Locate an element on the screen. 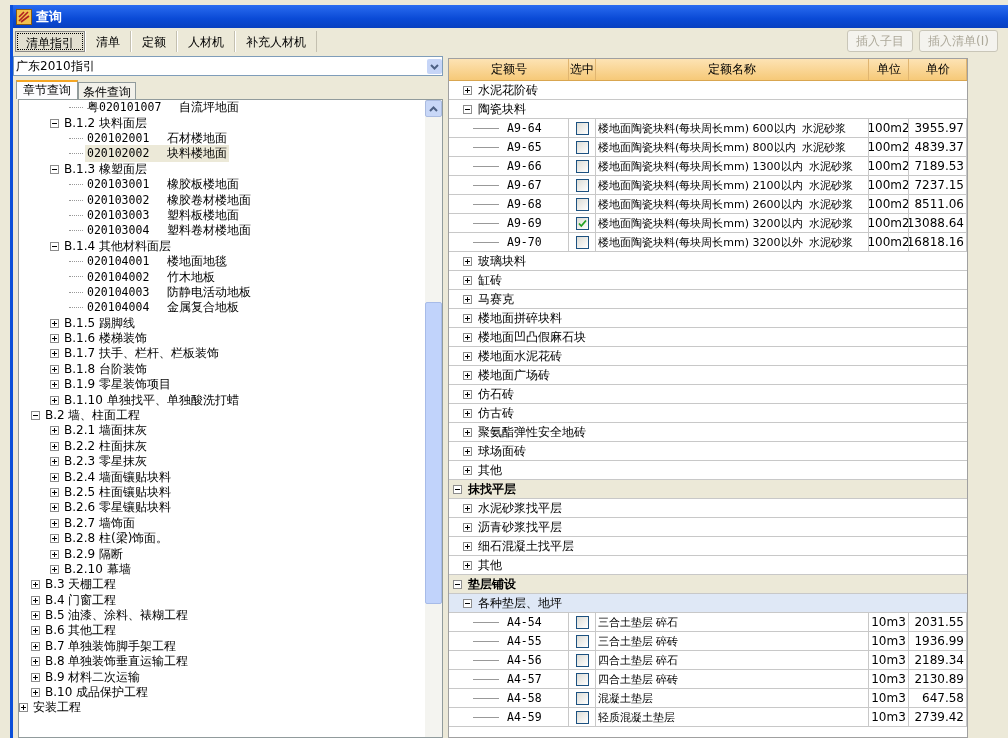  tree-item: 020102002 块料楼地面 is located at coordinates (157, 154).